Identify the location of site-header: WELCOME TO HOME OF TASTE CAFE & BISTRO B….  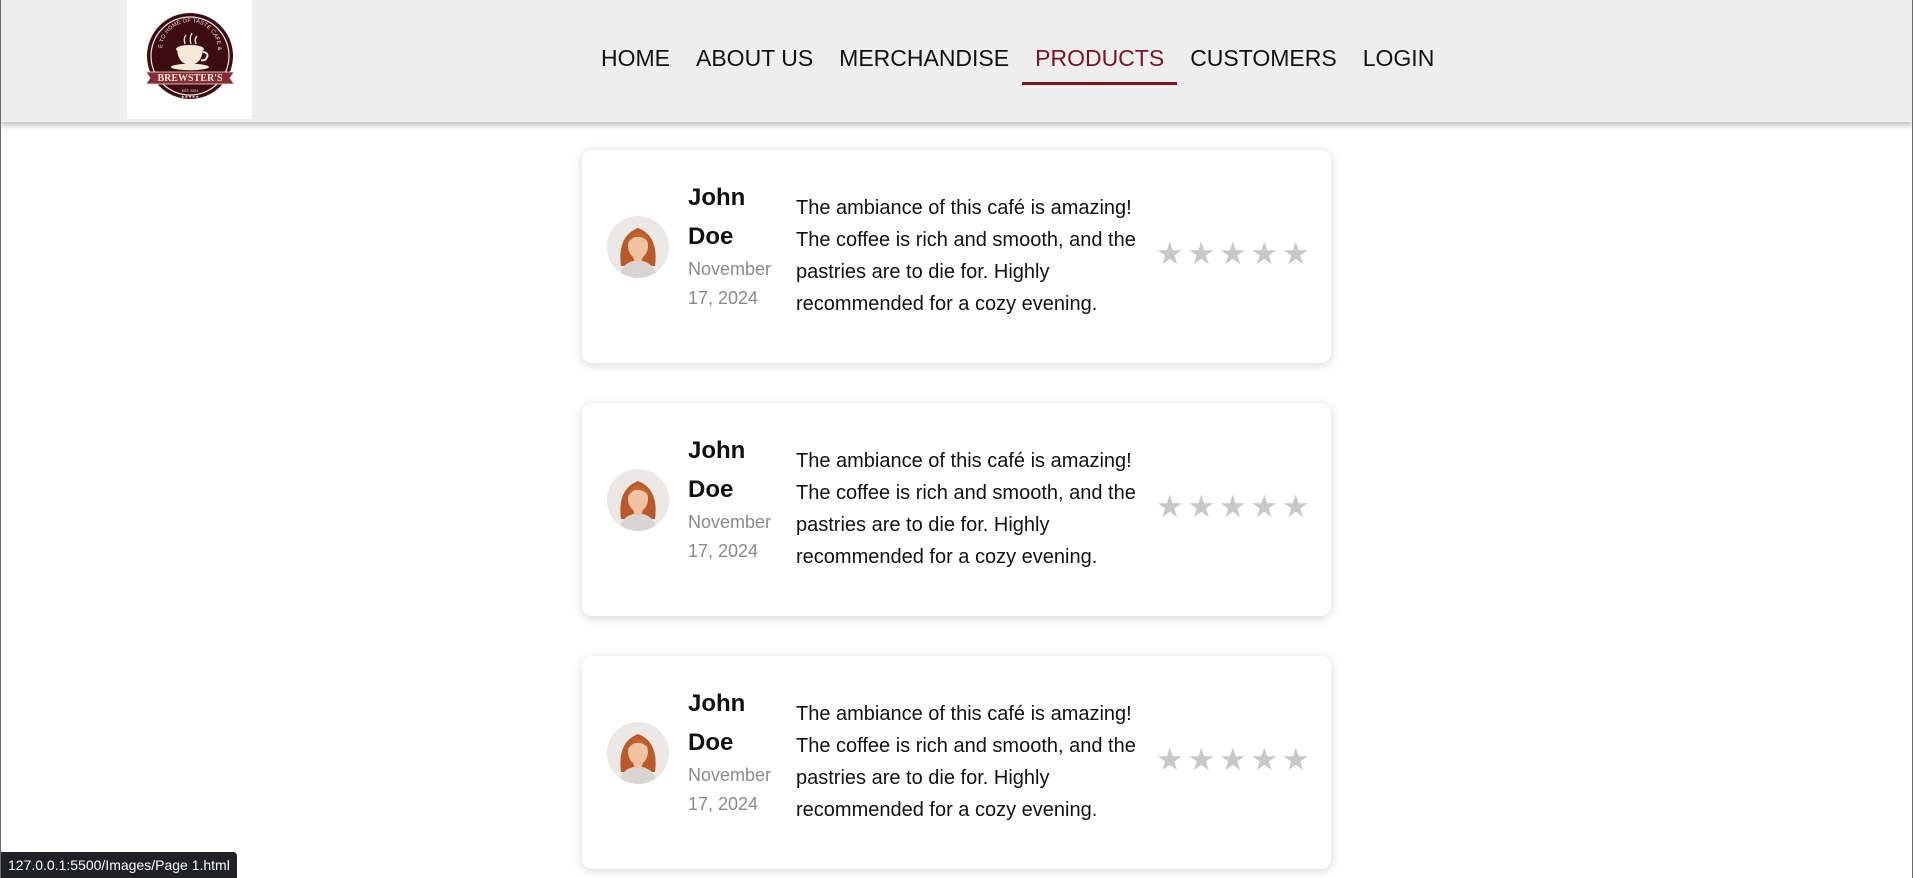
(956, 61).